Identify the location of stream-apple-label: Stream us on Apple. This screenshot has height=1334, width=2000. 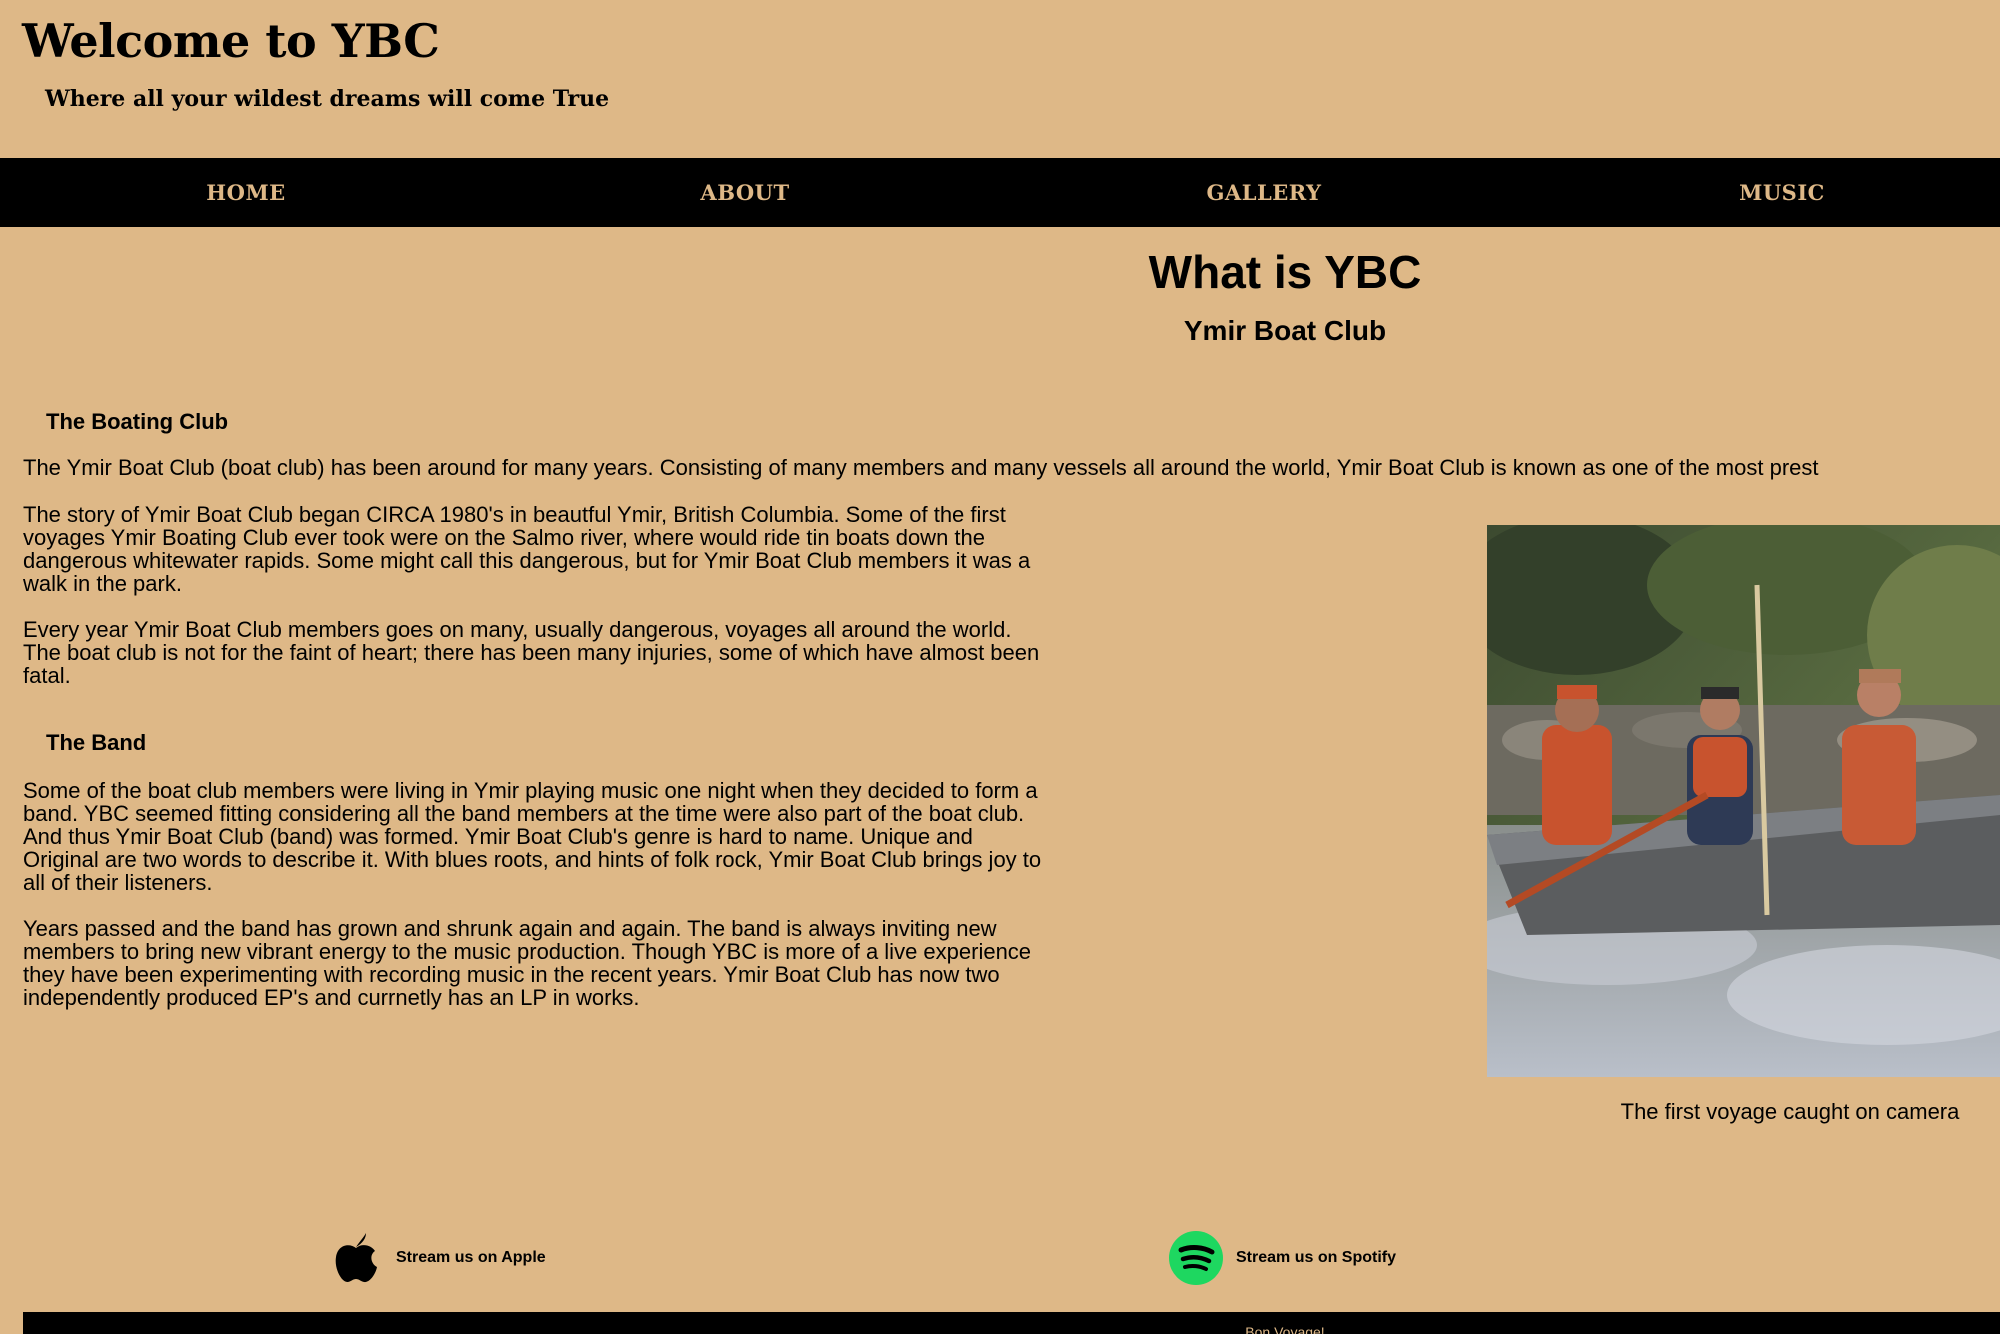
(471, 1257).